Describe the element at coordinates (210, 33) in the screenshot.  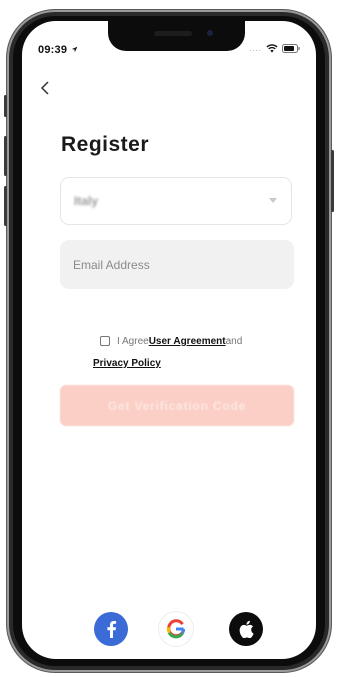
I see `front-camera` at that location.